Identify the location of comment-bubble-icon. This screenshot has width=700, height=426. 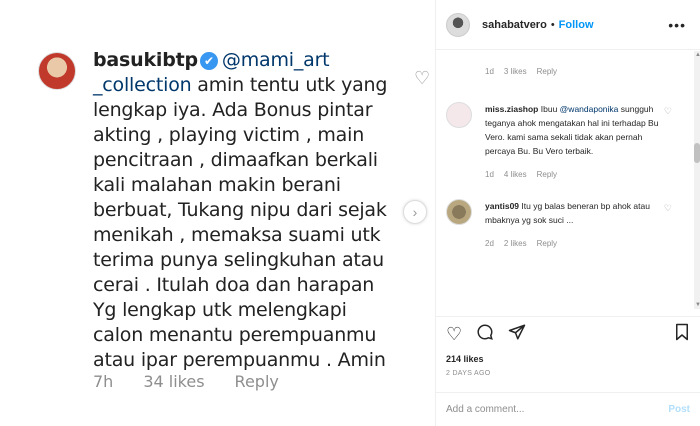
(485, 334).